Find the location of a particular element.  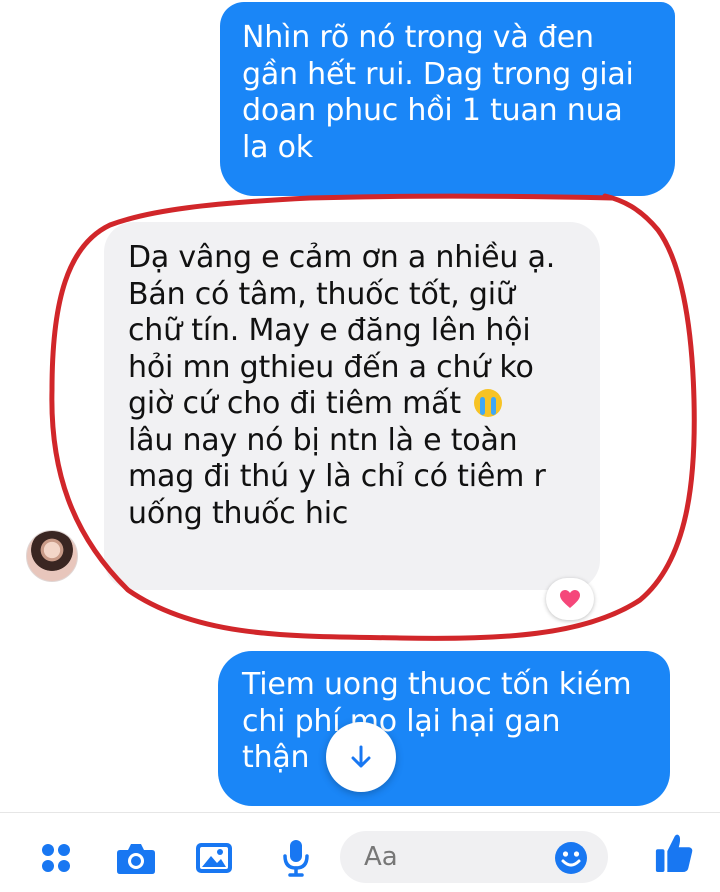

message-composer: Aa is located at coordinates (360, 852).